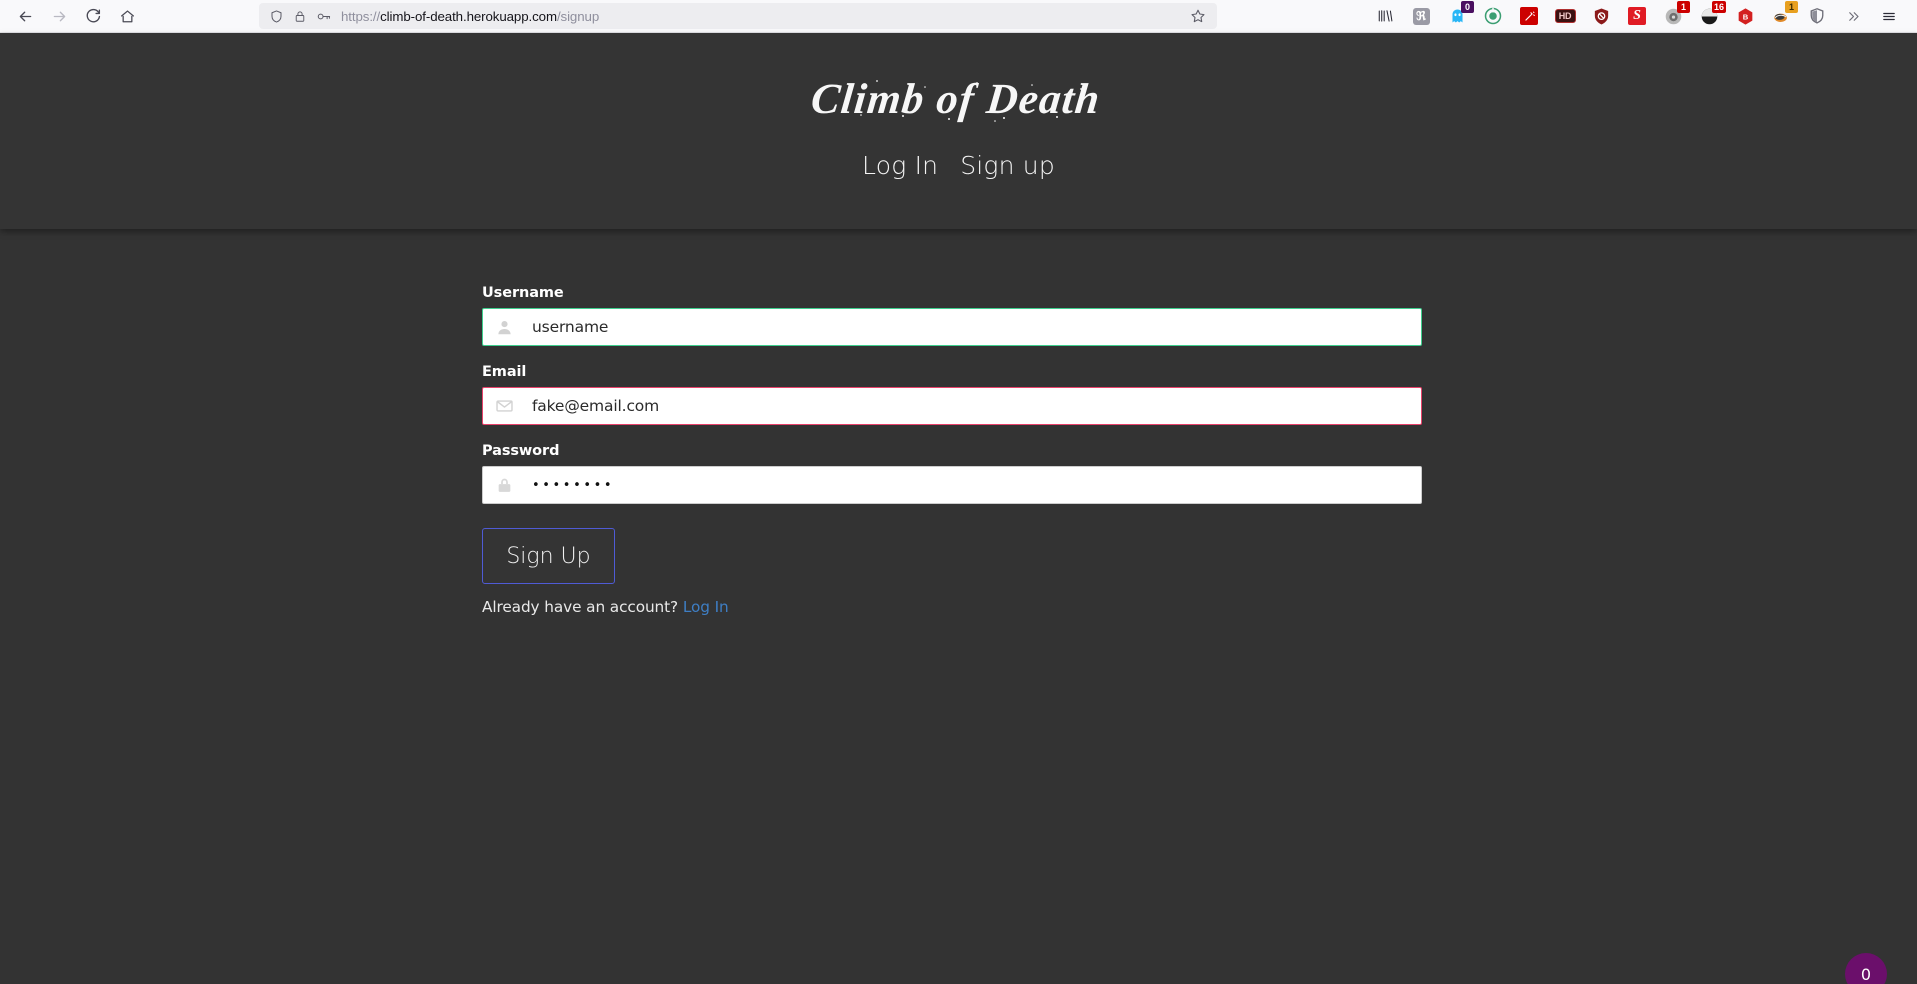 This screenshot has width=1917, height=984. Describe the element at coordinates (504, 406) in the screenshot. I see `envelope-icon` at that location.